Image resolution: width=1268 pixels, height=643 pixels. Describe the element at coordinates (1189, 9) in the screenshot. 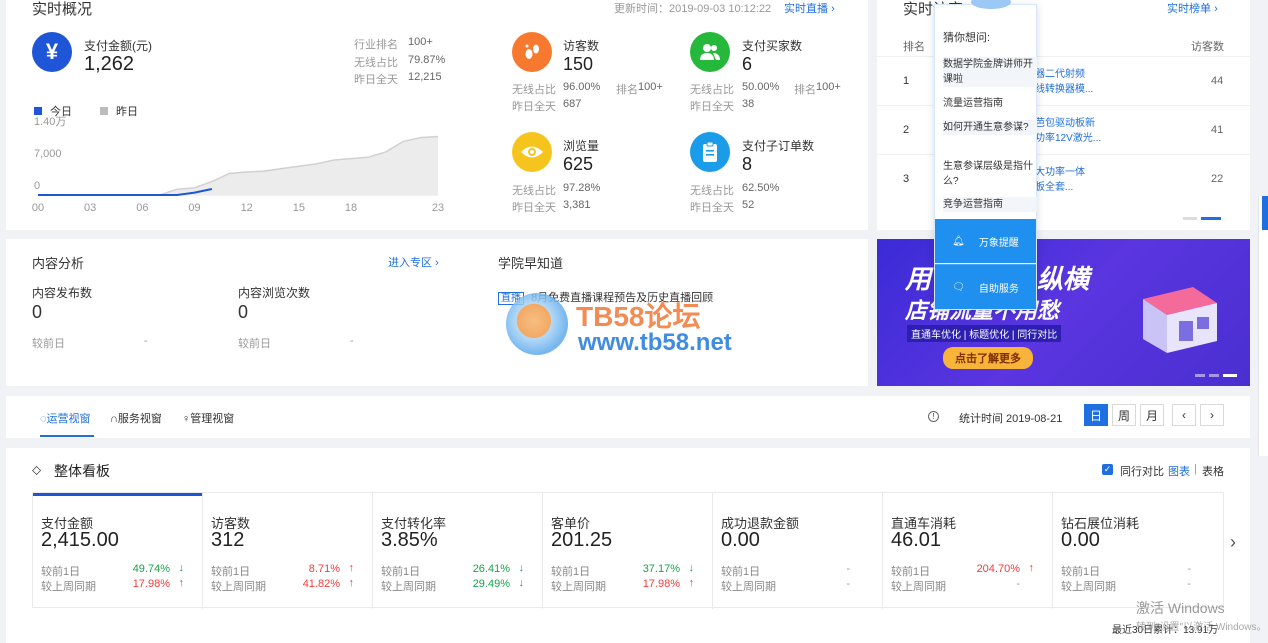

I see `visitors-rank-link-label: 实时榜单` at that location.